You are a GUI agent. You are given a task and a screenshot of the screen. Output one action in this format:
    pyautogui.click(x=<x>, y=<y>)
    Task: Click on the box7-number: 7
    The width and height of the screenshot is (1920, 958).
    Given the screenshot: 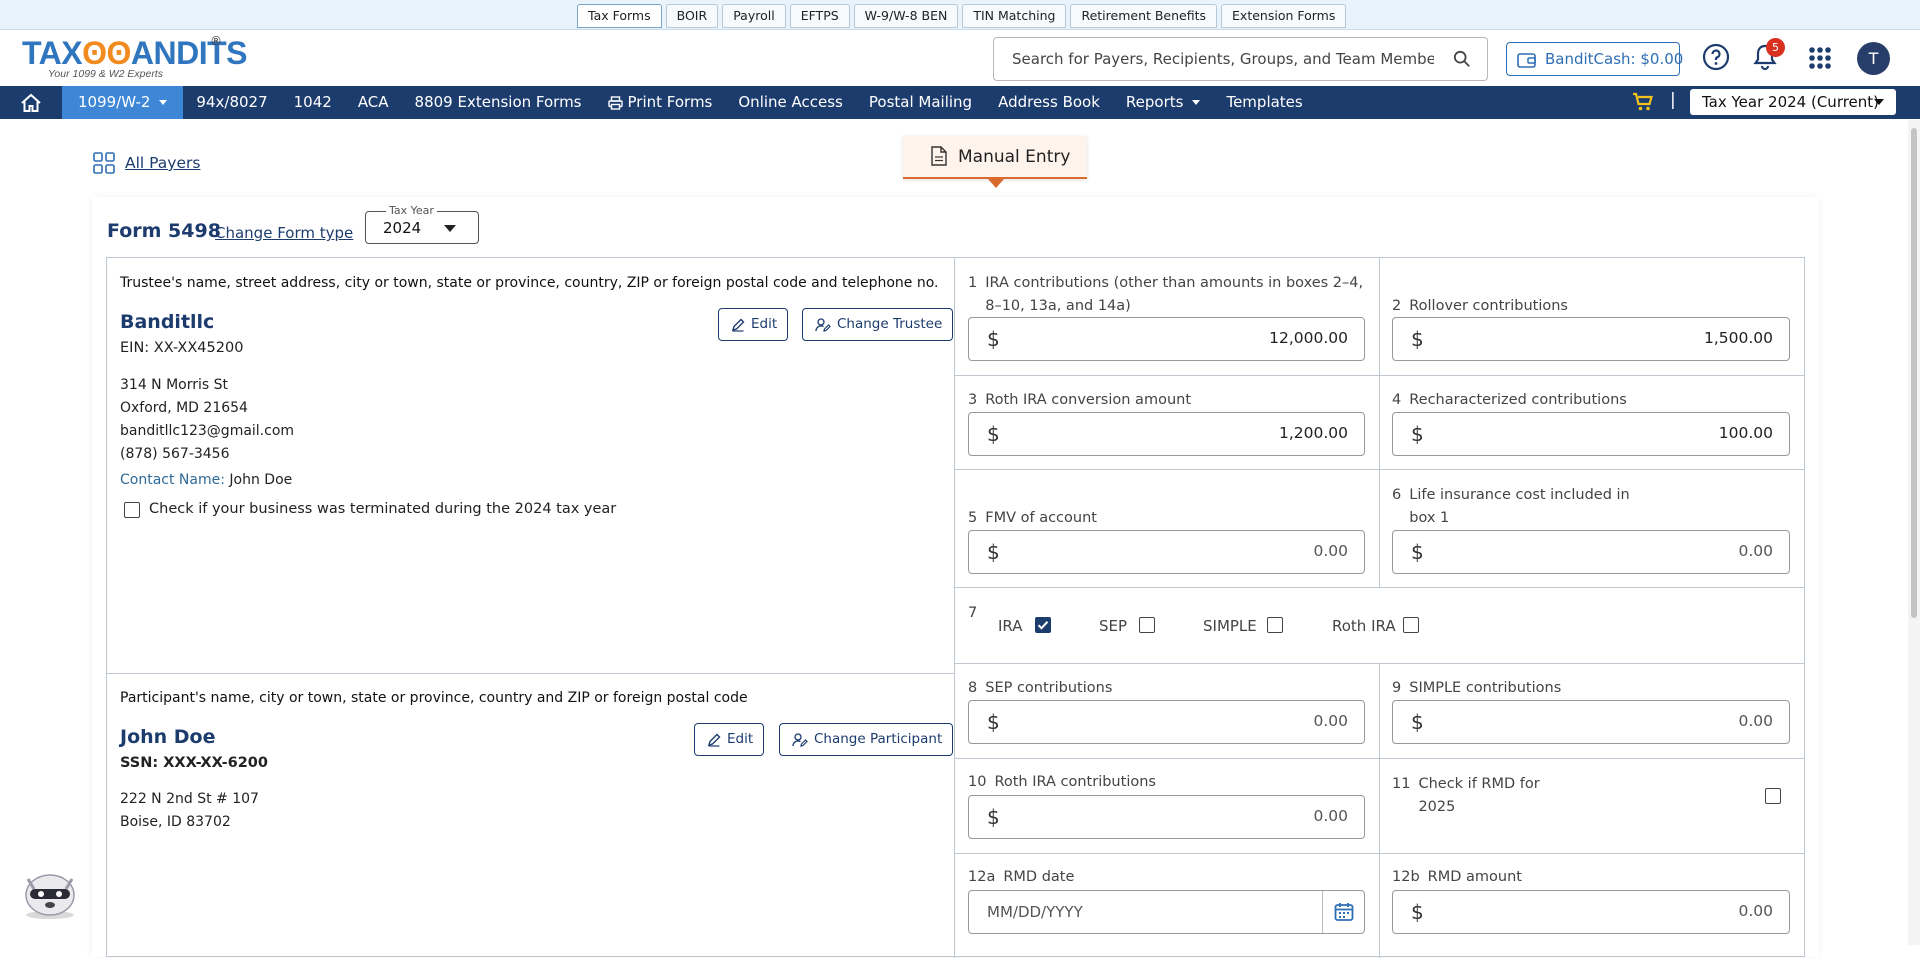 What is the action you would take?
    pyautogui.click(x=973, y=613)
    